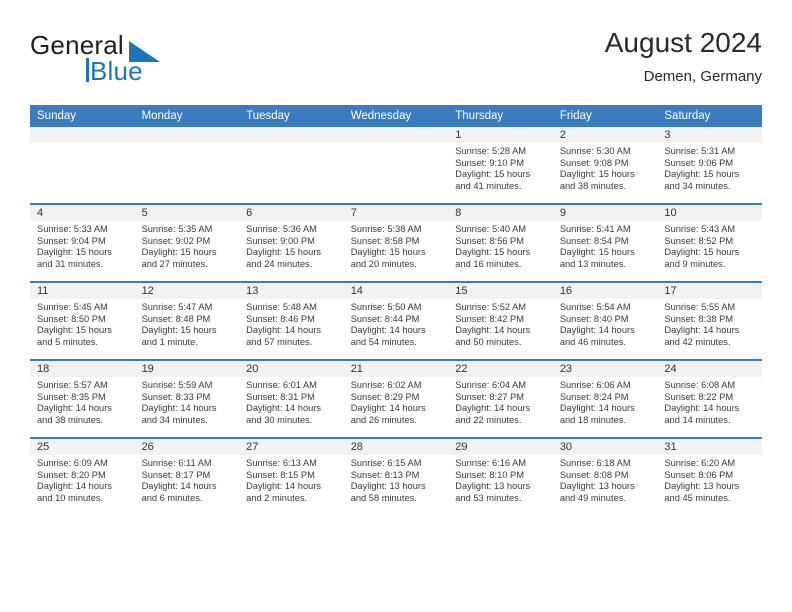 This screenshot has height=612, width=792. What do you see at coordinates (176, 318) in the screenshot?
I see `sunset-text: Sunset: 8:48 PM` at bounding box center [176, 318].